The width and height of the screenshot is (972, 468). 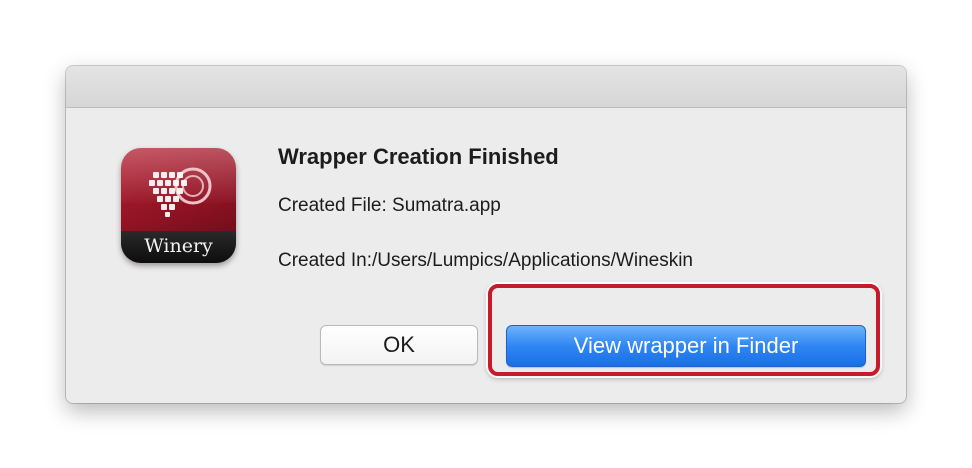 What do you see at coordinates (399, 345) in the screenshot?
I see `ok-button: OK` at bounding box center [399, 345].